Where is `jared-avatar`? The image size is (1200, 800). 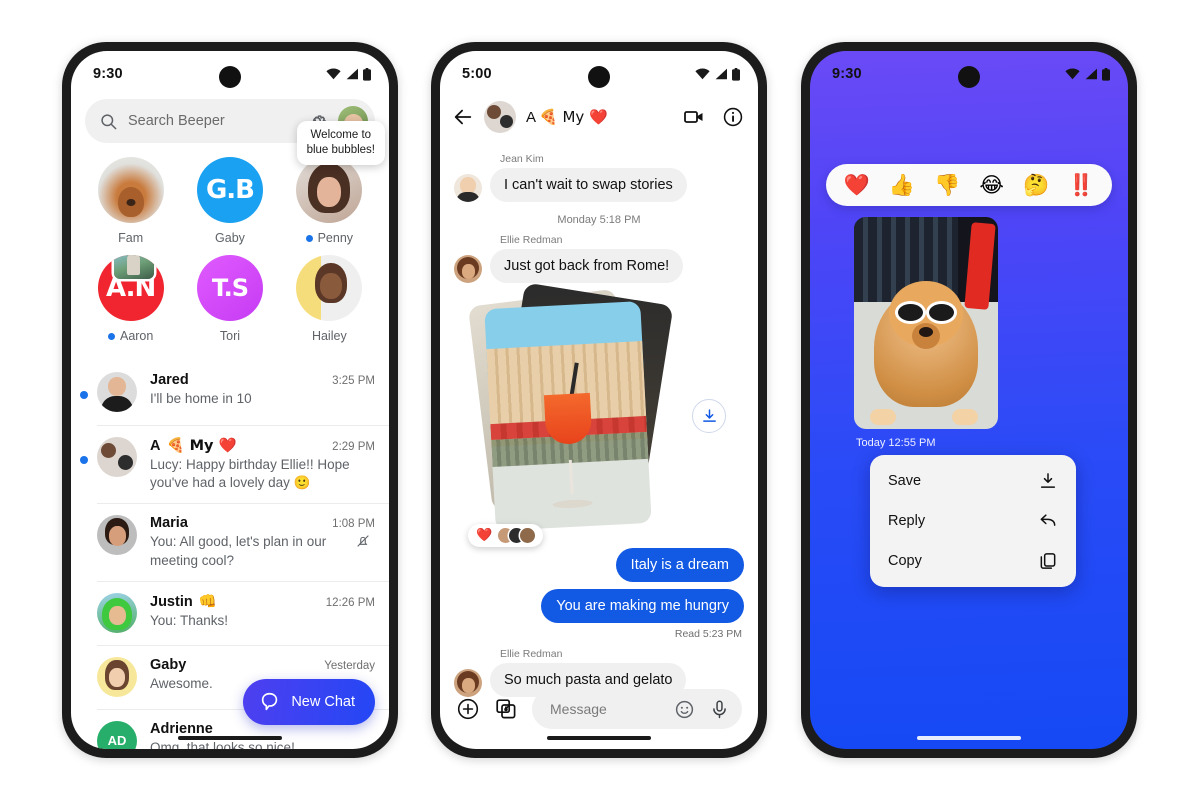 jared-avatar is located at coordinates (117, 392).